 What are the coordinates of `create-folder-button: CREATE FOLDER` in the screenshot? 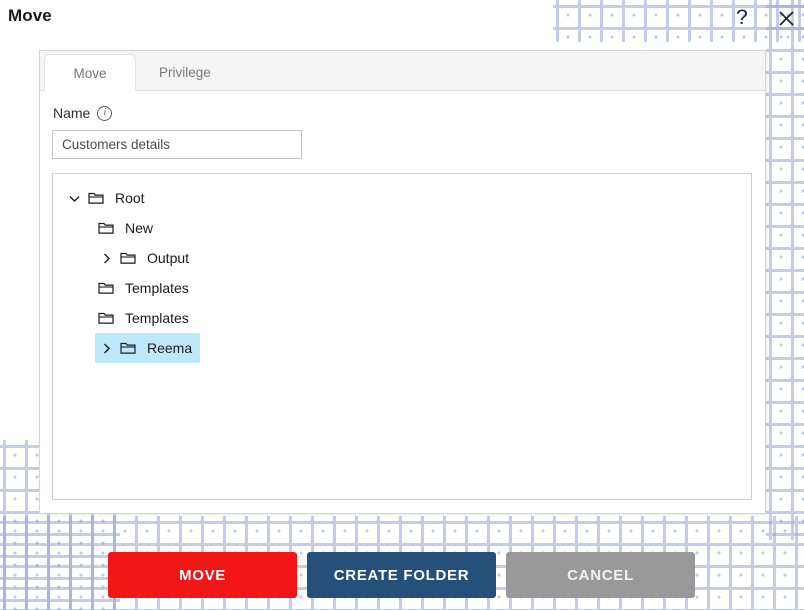 It's located at (401, 575).